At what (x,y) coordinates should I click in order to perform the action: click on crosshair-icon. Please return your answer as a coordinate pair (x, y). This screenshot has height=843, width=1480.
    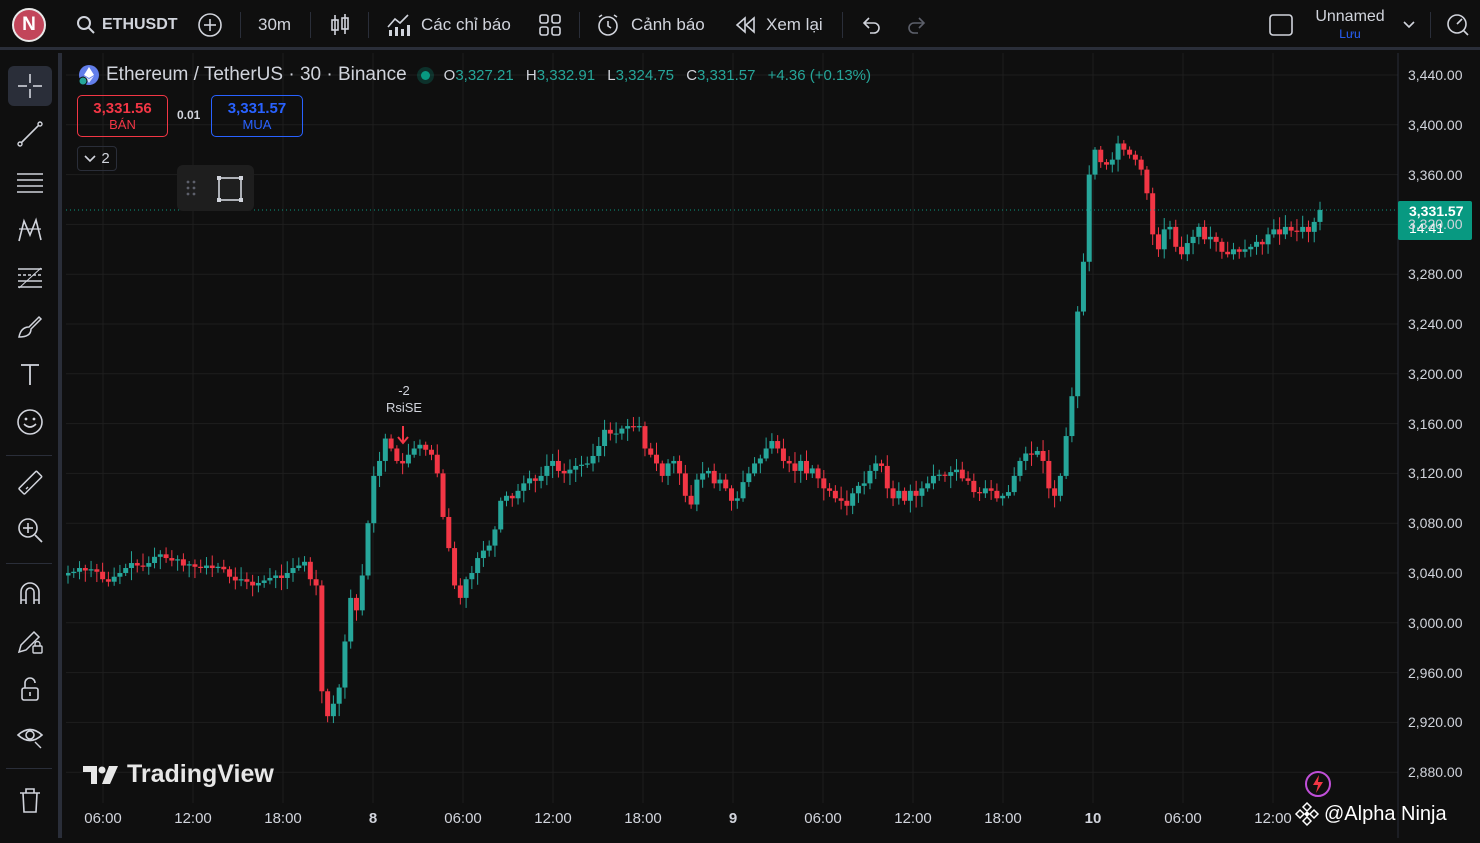
    Looking at the image, I should click on (30, 86).